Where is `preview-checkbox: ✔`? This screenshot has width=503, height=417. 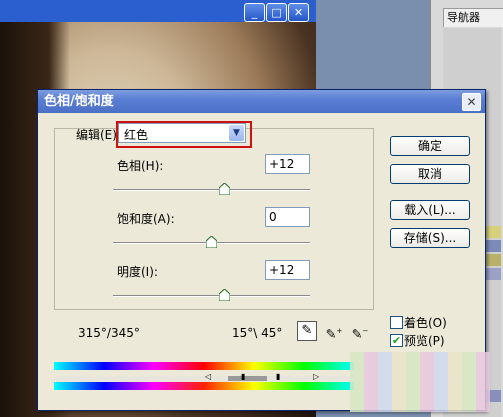 preview-checkbox: ✔ is located at coordinates (396, 340).